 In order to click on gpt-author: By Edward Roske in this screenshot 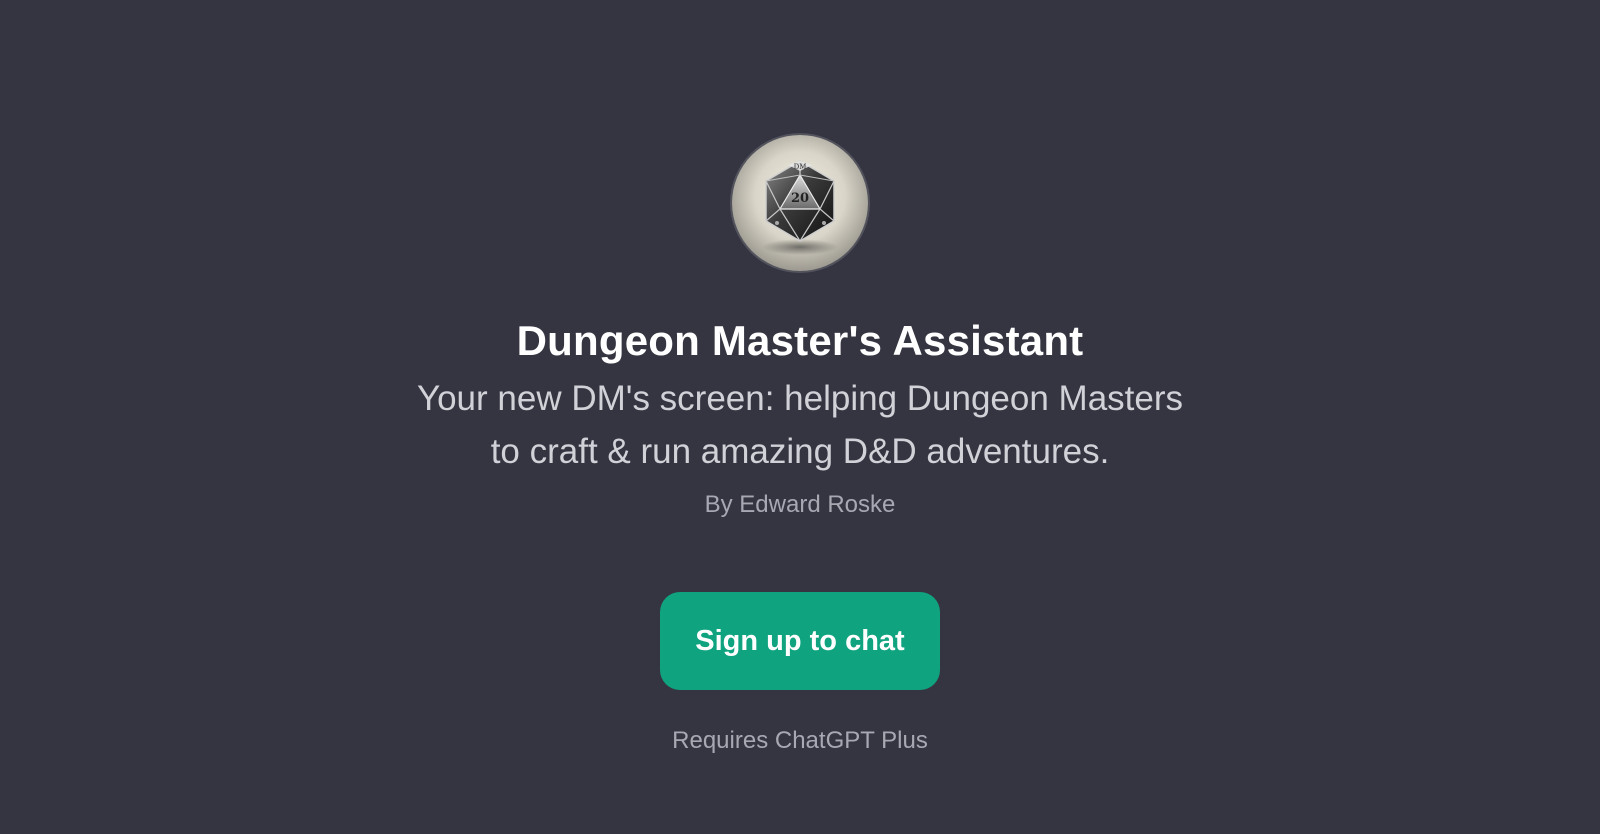, I will do `click(800, 504)`.